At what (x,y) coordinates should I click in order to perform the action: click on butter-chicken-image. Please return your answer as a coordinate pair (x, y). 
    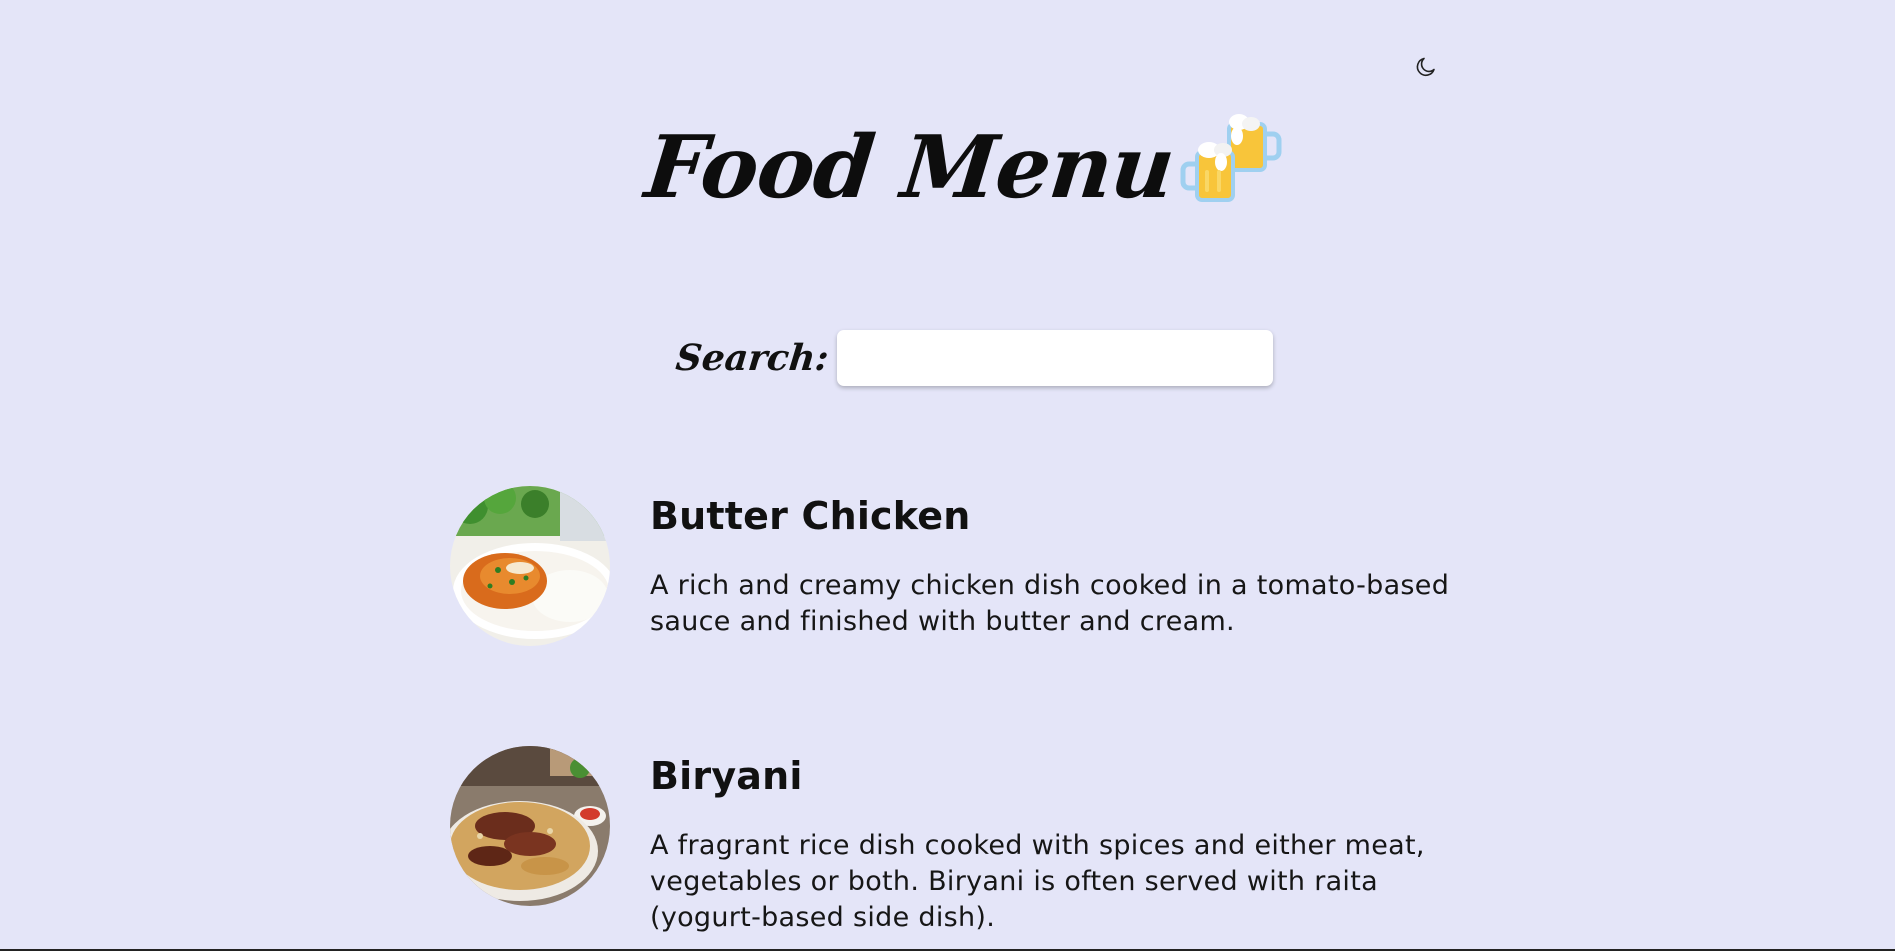
    Looking at the image, I should click on (530, 566).